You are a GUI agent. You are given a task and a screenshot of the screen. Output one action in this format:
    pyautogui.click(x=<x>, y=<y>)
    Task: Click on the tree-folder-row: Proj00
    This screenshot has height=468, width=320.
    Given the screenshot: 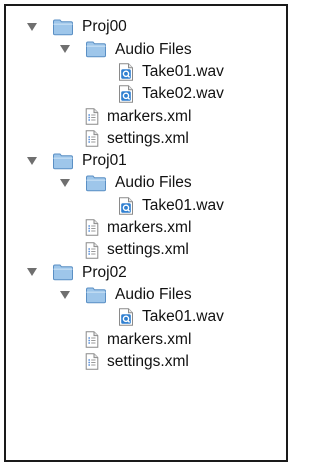 What is the action you would take?
    pyautogui.click(x=146, y=27)
    